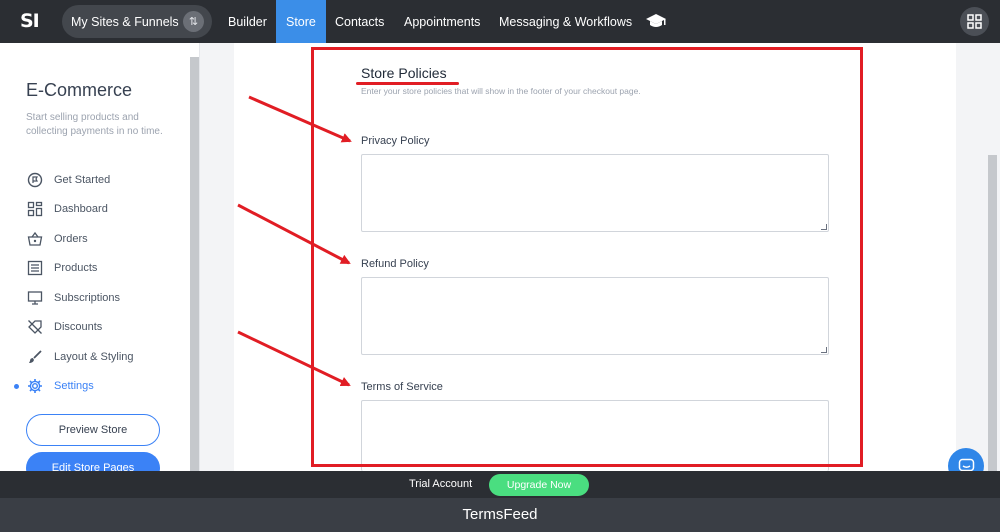  I want to click on app-logo: SI, so click(30, 21).